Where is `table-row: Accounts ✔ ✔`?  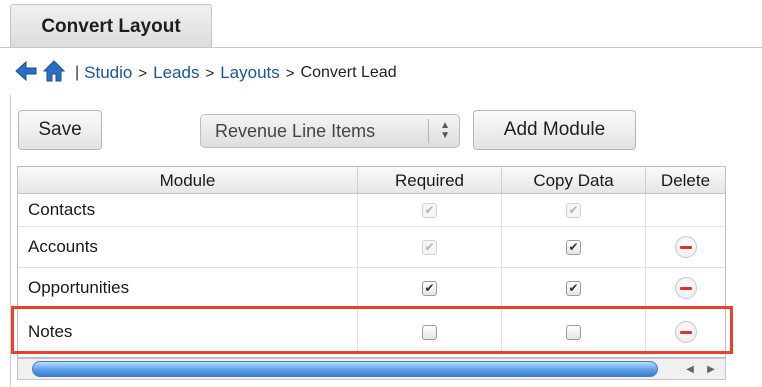
table-row: Accounts ✔ ✔ is located at coordinates (371, 247).